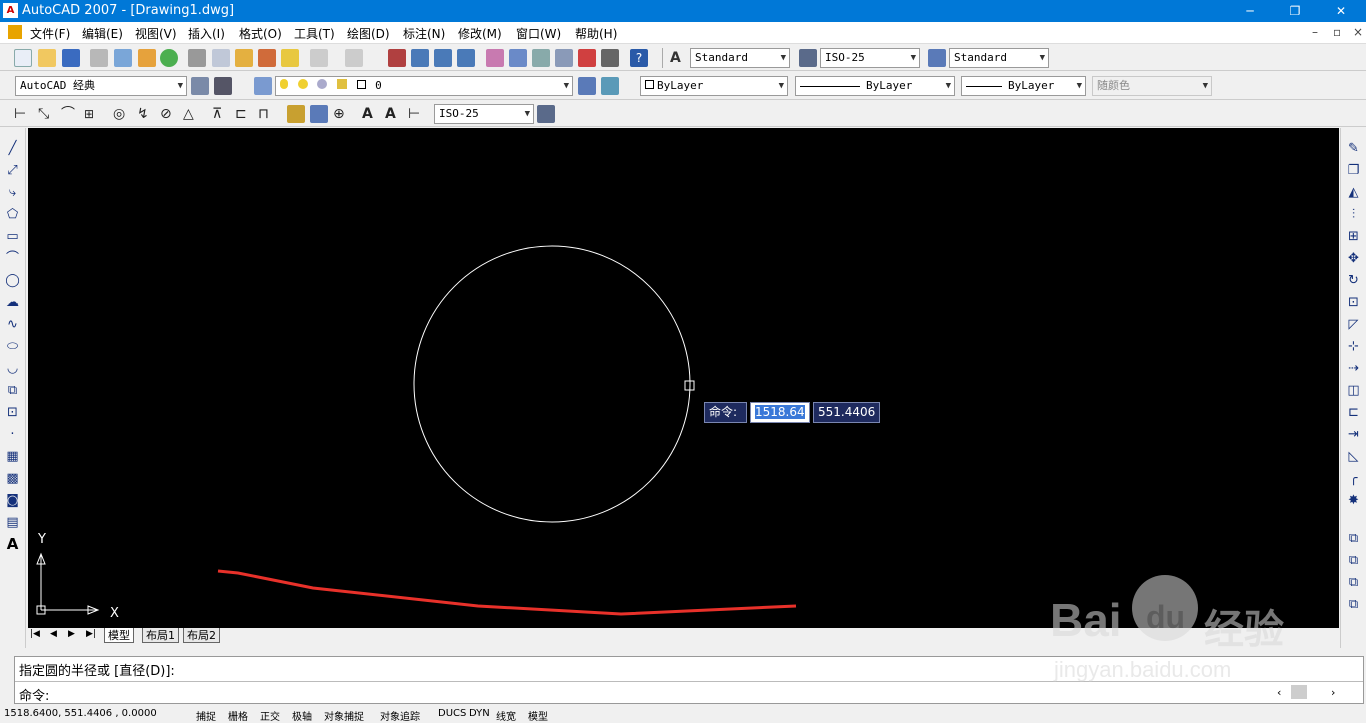 Image resolution: width=1366 pixels, height=723 pixels. Describe the element at coordinates (12, 456) in the screenshot. I see `hatch-icon: ▦` at that location.